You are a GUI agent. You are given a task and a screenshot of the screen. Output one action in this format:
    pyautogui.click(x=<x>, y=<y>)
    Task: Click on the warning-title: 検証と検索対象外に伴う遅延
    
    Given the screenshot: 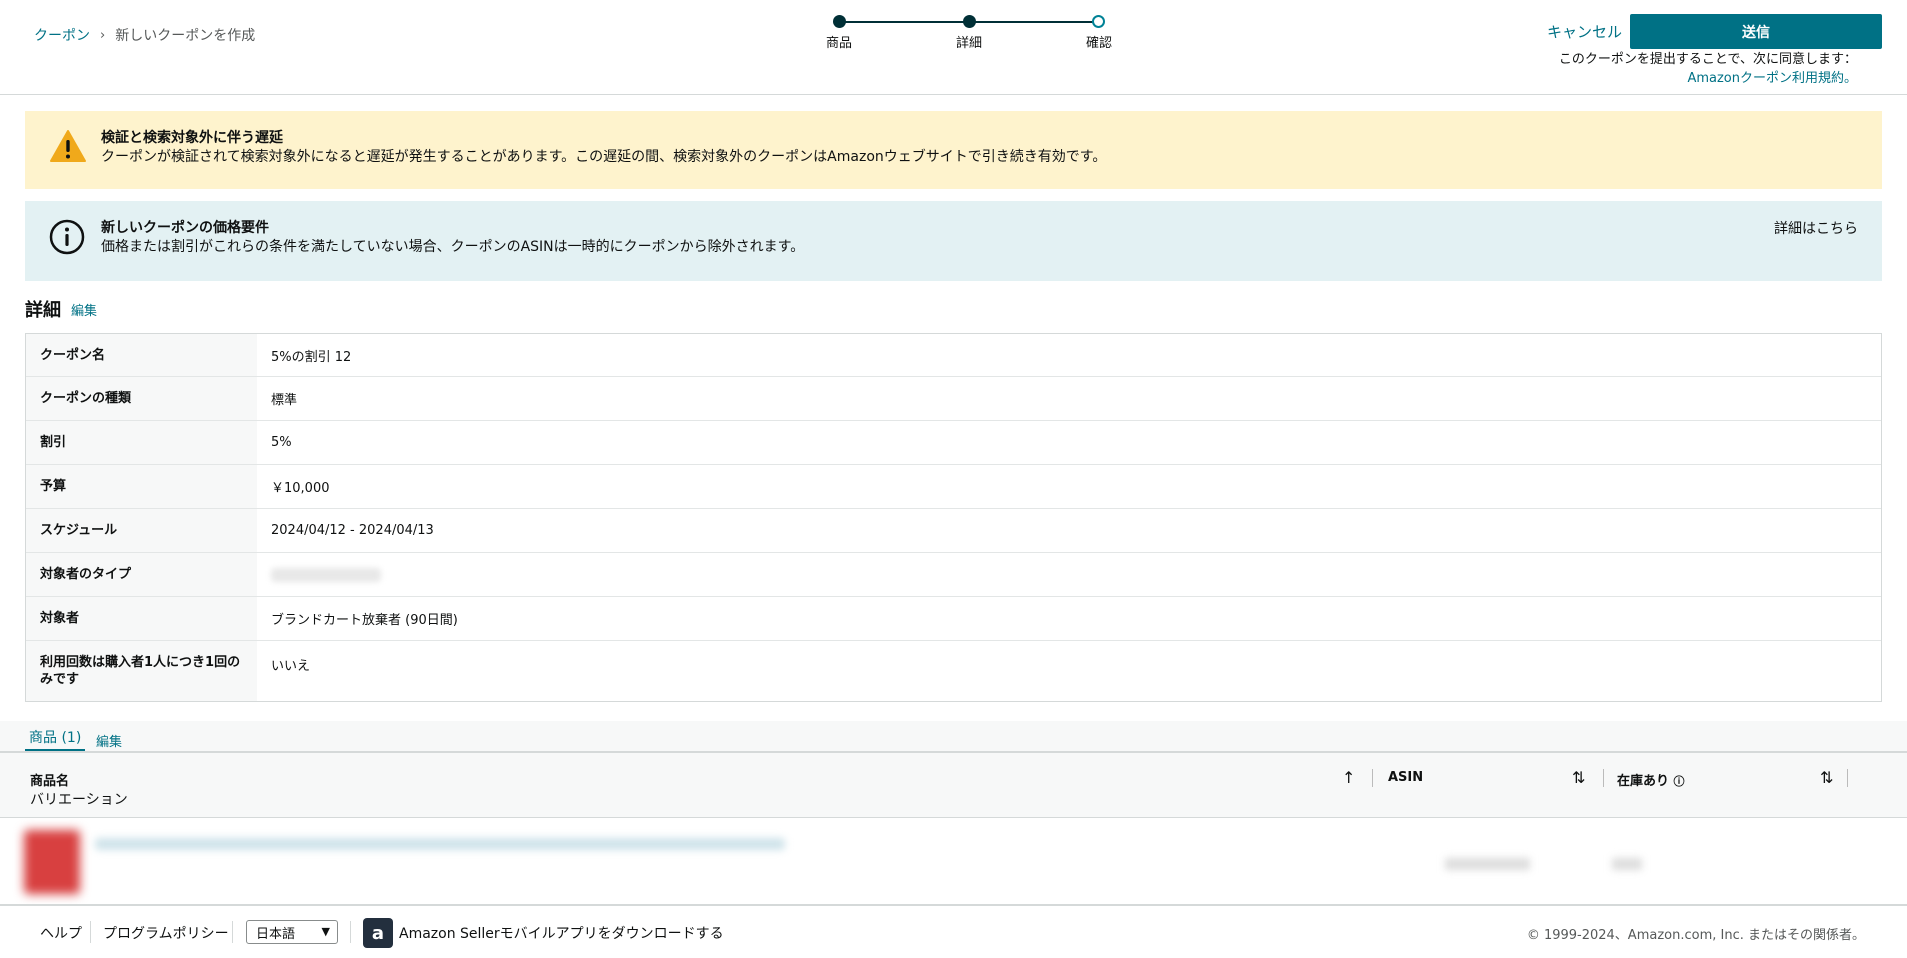 What is the action you would take?
    pyautogui.click(x=192, y=138)
    